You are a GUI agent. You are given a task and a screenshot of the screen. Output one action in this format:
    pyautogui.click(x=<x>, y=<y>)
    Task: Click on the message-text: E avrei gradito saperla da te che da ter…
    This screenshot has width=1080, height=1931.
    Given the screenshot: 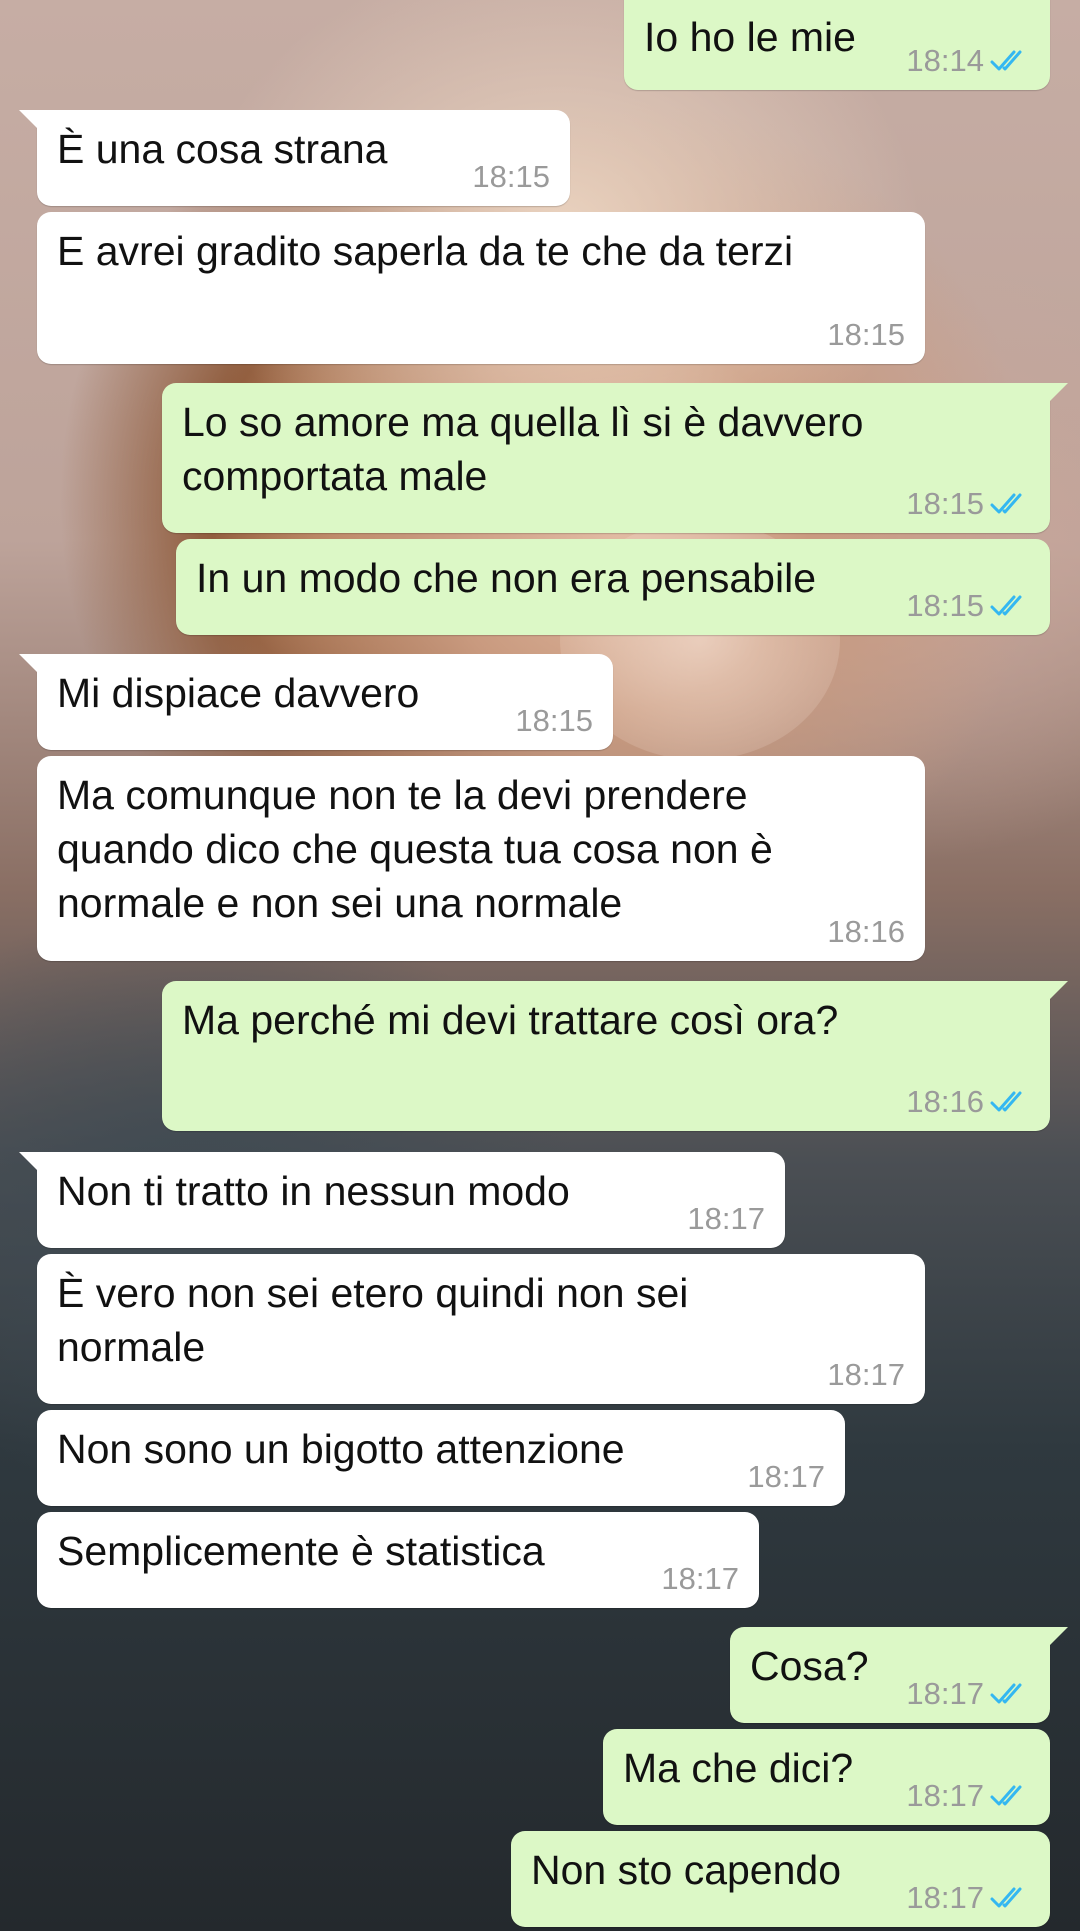 What is the action you would take?
    pyautogui.click(x=425, y=251)
    